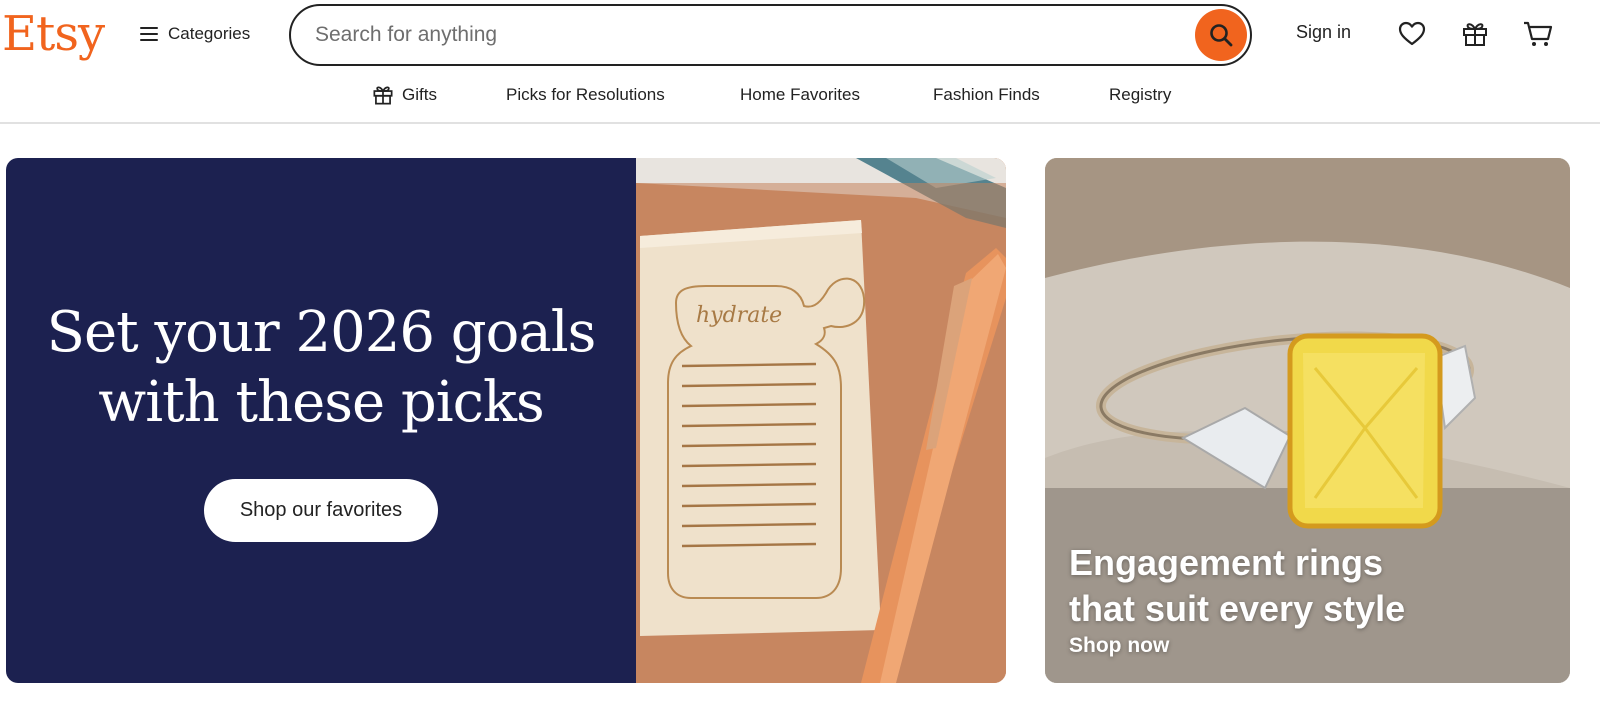 Image resolution: width=1600 pixels, height=706 pixels. What do you see at coordinates (209, 33) in the screenshot?
I see `categories-label: Categories` at bounding box center [209, 33].